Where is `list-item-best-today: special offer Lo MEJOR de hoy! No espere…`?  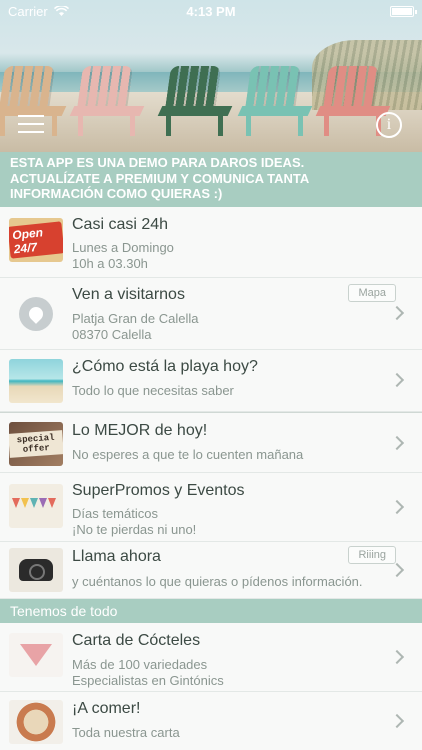
list-item-best-today: special offer Lo MEJOR de hoy! No espere… is located at coordinates (211, 442).